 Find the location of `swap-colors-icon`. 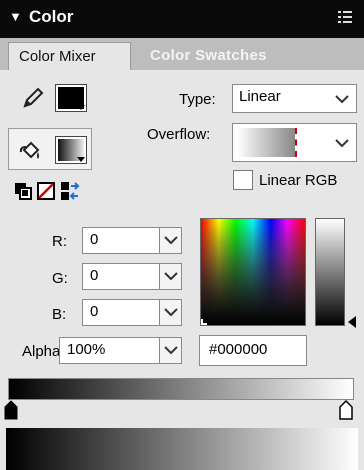

swap-colors-icon is located at coordinates (70, 191).